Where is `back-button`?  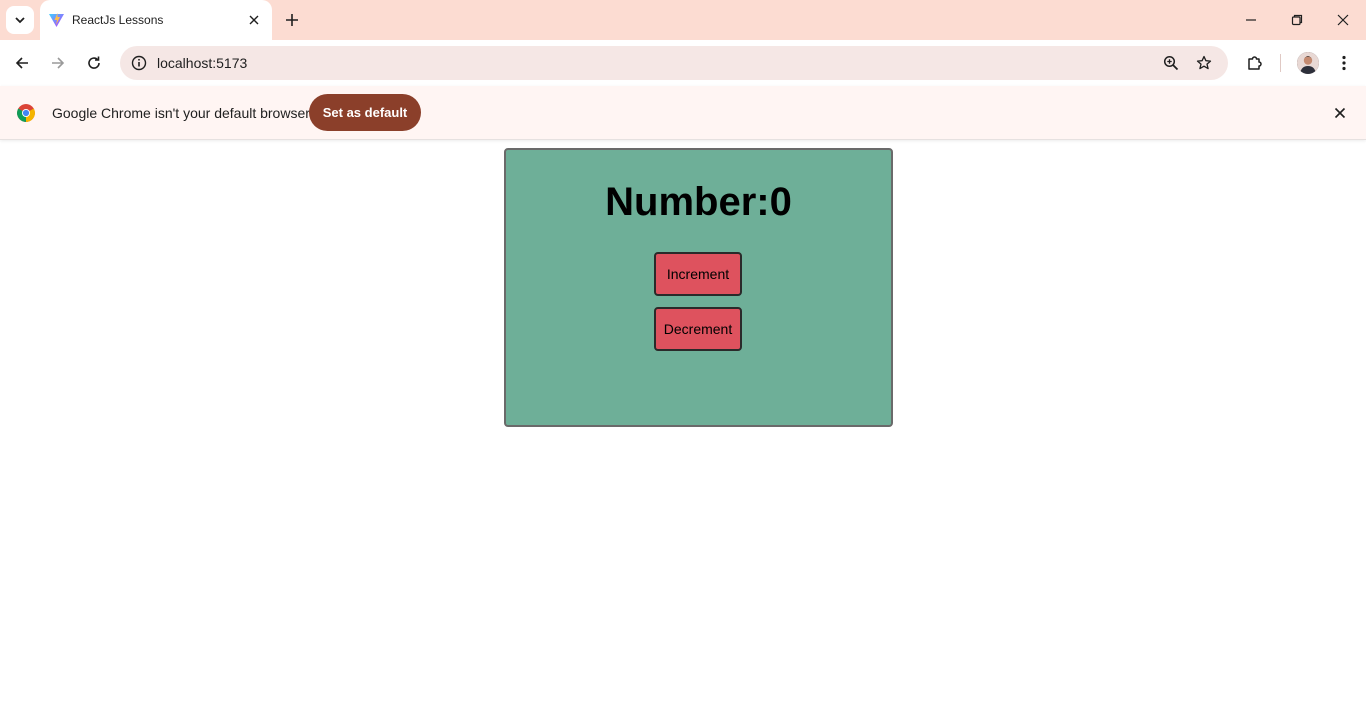
back-button is located at coordinates (22, 63).